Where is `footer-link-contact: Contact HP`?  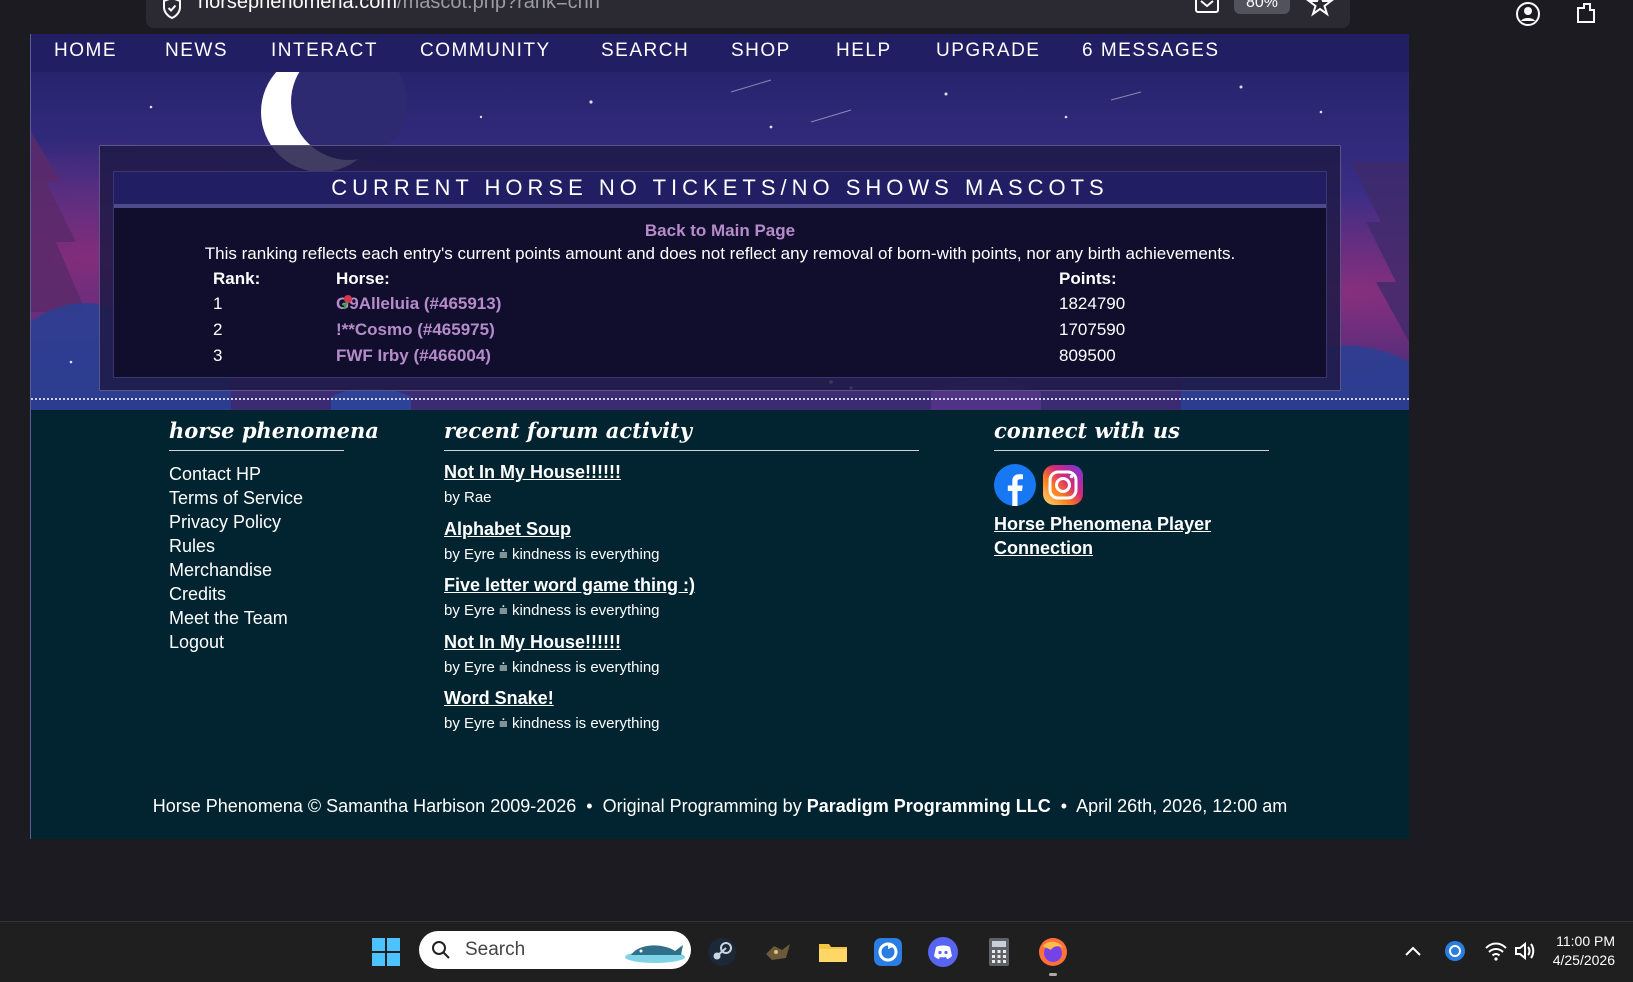 footer-link-contact: Contact HP is located at coordinates (215, 474).